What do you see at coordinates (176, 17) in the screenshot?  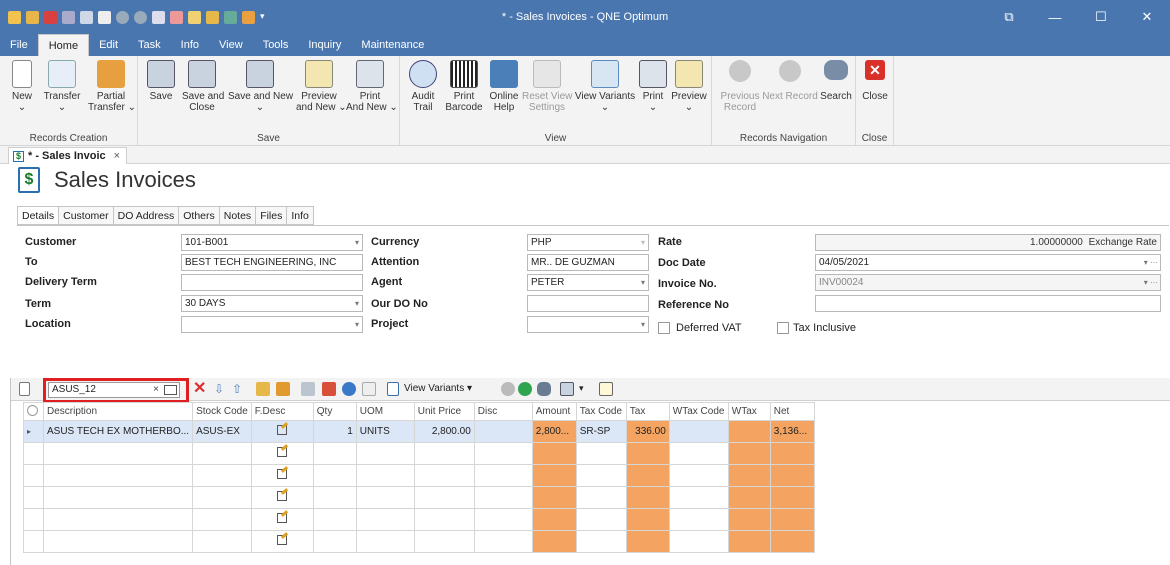 I see `qa-save-close-icon` at bounding box center [176, 17].